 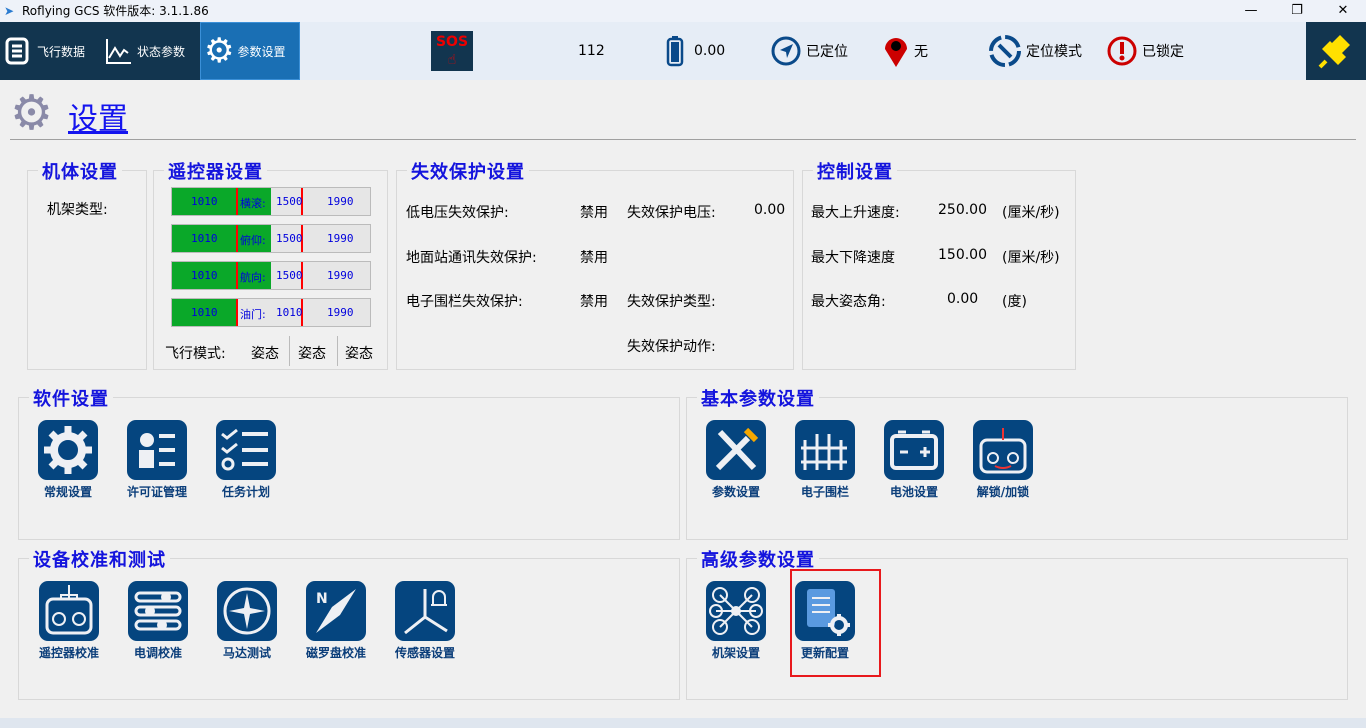 I want to click on compass-icon: N, so click(x=336, y=611).